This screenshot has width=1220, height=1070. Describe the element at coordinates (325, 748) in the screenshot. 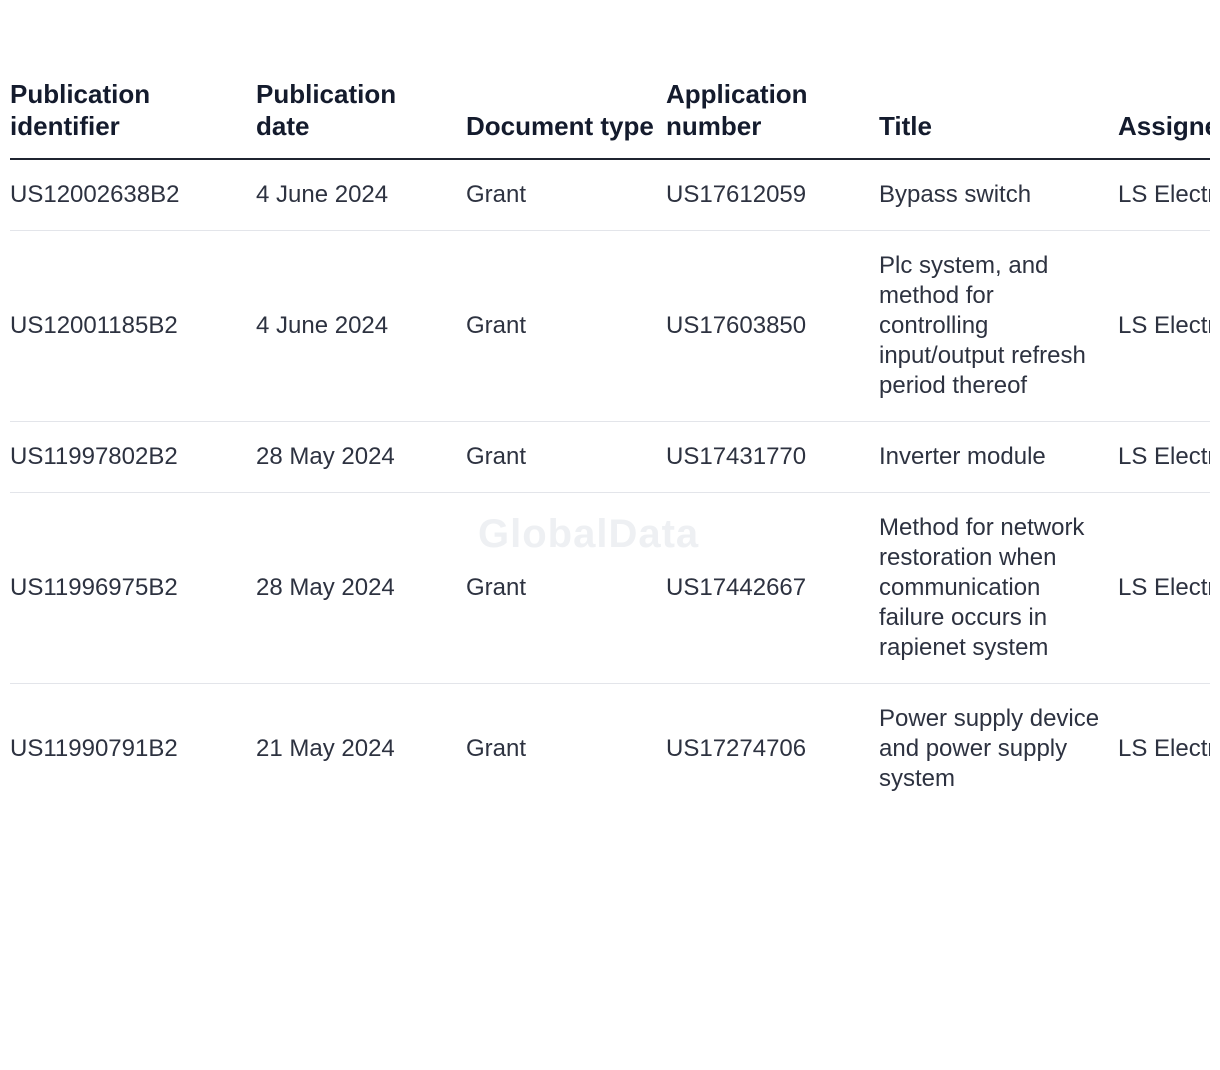

I see `cell-publication-date: 21 May 2024` at that location.